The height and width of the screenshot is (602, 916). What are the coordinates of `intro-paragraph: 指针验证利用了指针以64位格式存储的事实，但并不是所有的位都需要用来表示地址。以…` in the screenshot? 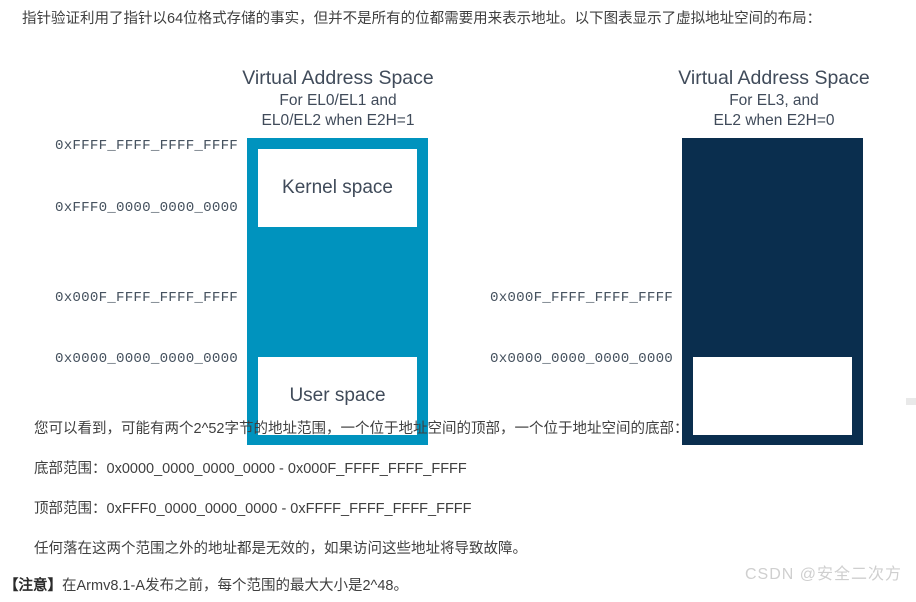 It's located at (422, 19).